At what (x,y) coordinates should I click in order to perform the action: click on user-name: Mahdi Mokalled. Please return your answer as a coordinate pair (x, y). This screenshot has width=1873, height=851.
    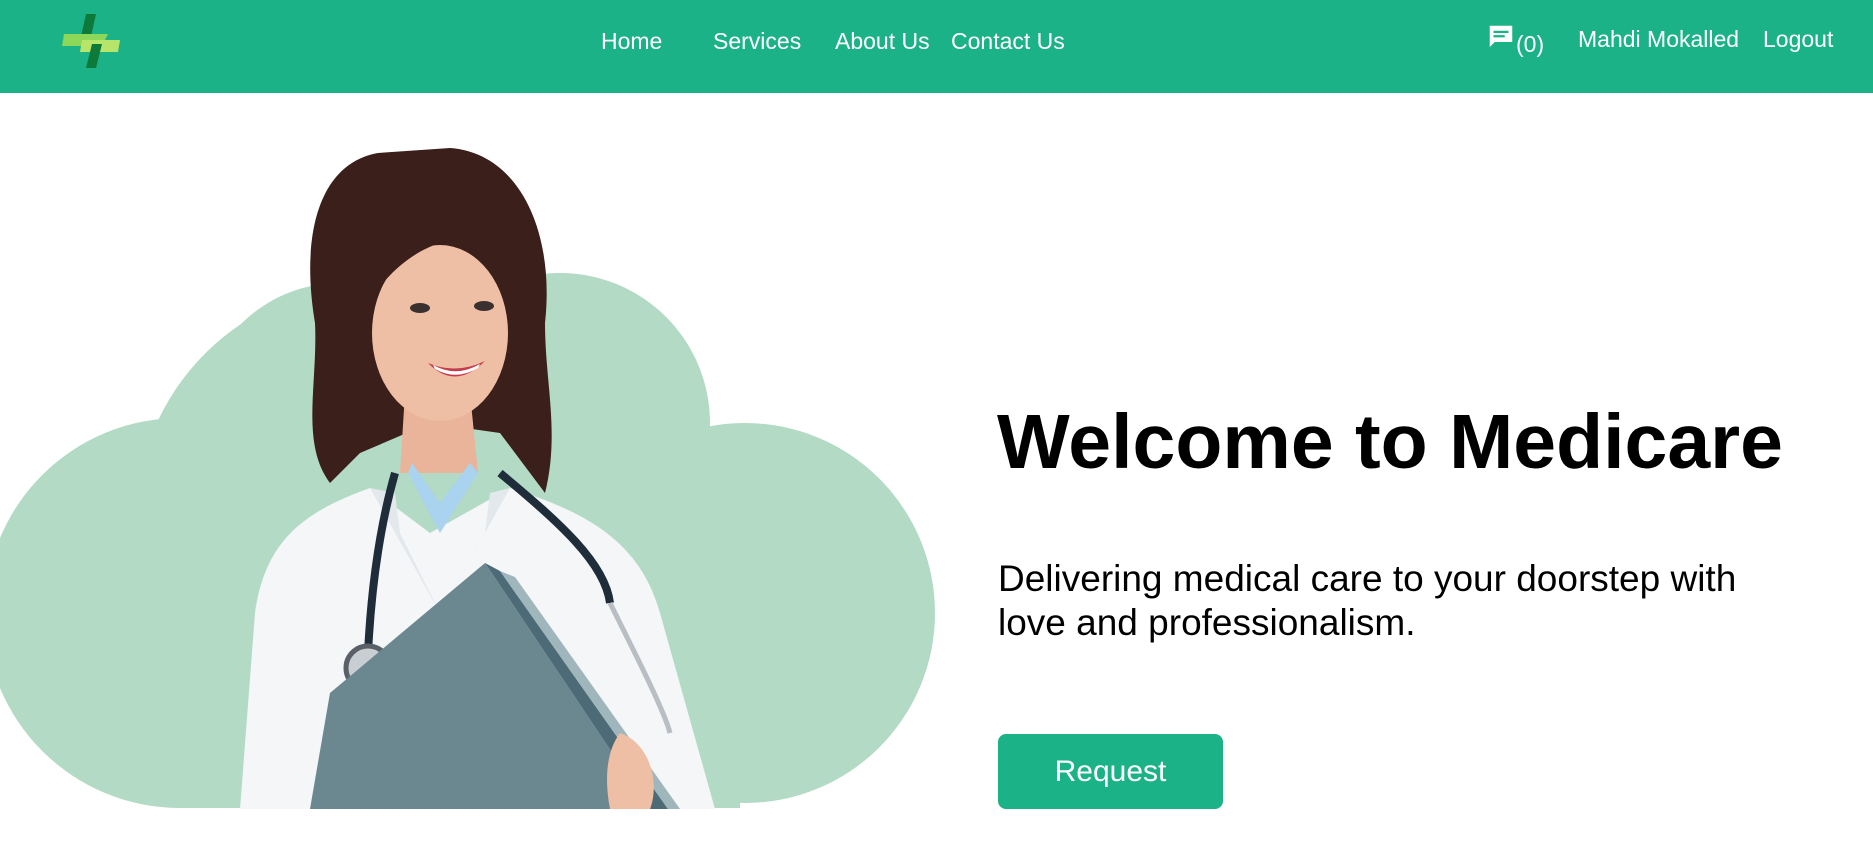
    Looking at the image, I should click on (1658, 39).